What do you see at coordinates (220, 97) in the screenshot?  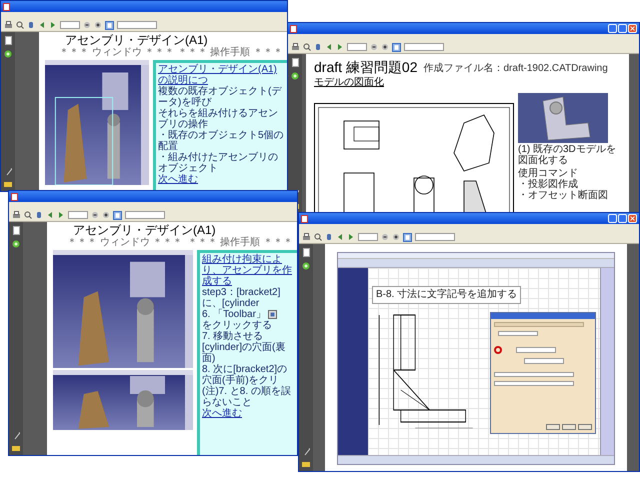 I see `instruction-text: 複数の既存オブジェクト(データ)を呼び` at bounding box center [220, 97].